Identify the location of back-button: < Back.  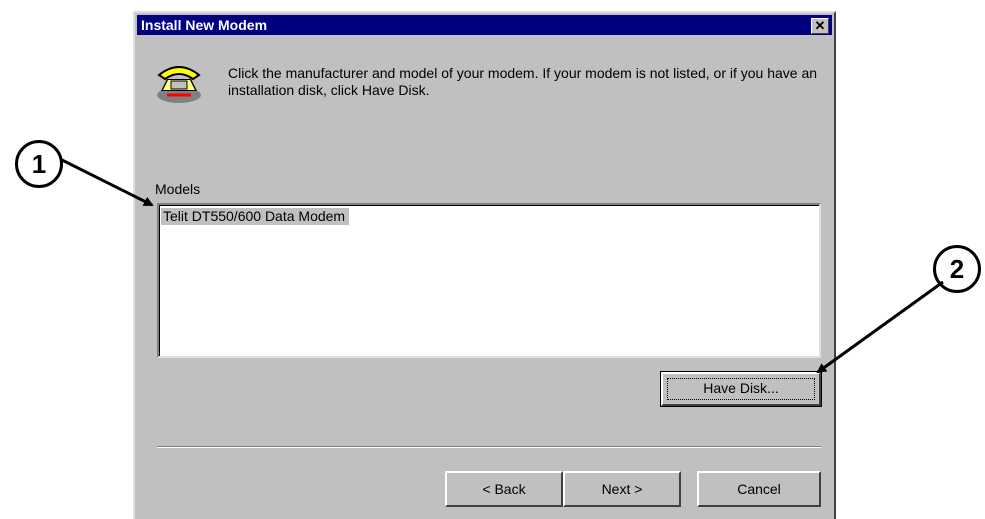
(504, 489).